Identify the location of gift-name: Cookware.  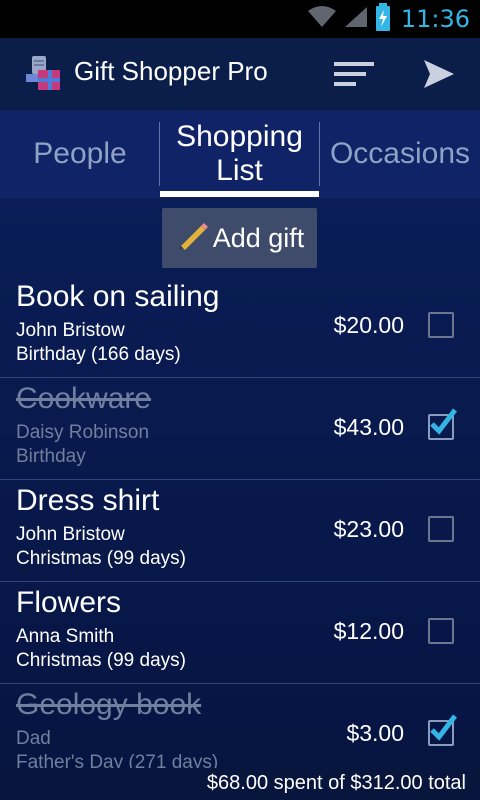
(84, 398).